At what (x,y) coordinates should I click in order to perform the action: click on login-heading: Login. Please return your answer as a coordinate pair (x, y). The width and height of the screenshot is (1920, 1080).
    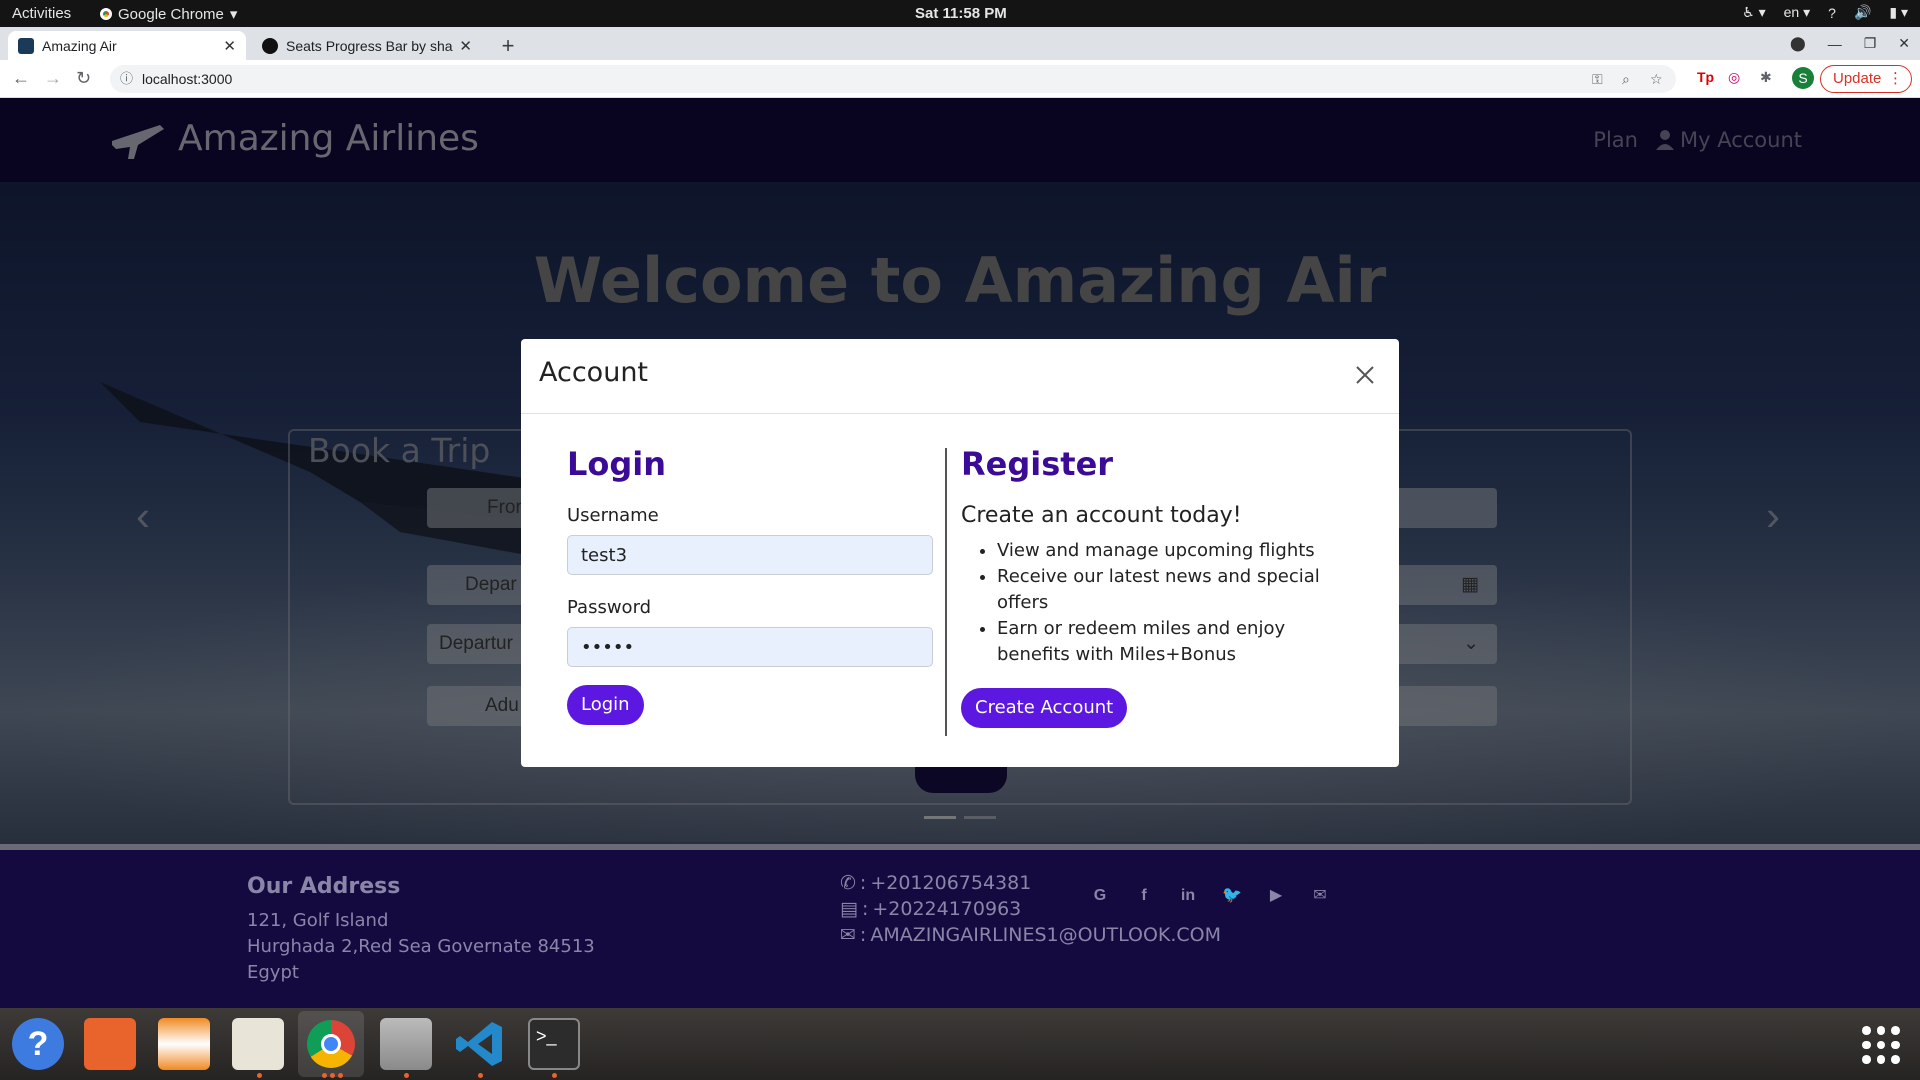
    Looking at the image, I should click on (617, 464).